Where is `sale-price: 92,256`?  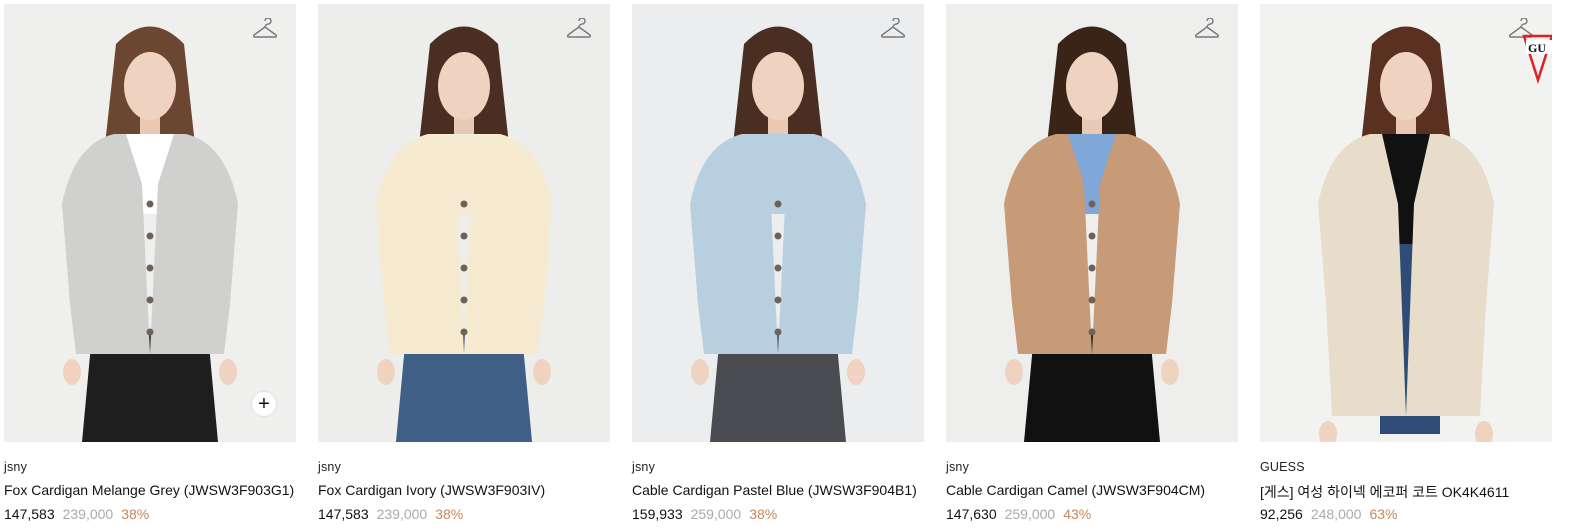 sale-price: 92,256 is located at coordinates (1281, 514).